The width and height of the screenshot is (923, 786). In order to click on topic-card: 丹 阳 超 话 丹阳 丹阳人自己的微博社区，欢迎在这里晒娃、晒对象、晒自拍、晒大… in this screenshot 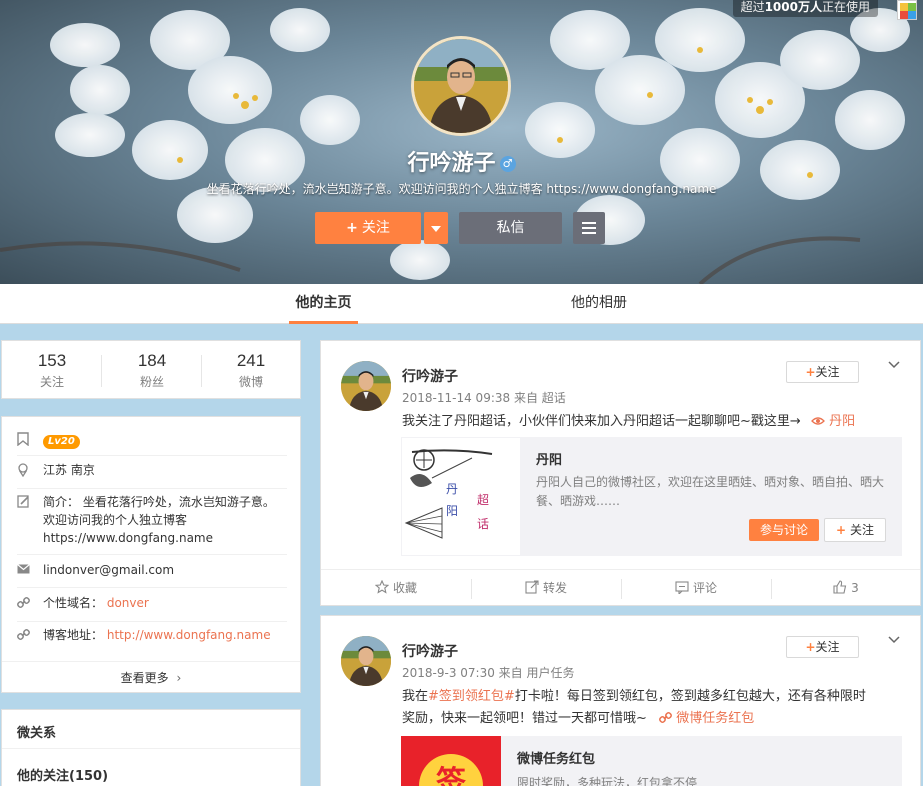, I will do `click(651, 496)`.